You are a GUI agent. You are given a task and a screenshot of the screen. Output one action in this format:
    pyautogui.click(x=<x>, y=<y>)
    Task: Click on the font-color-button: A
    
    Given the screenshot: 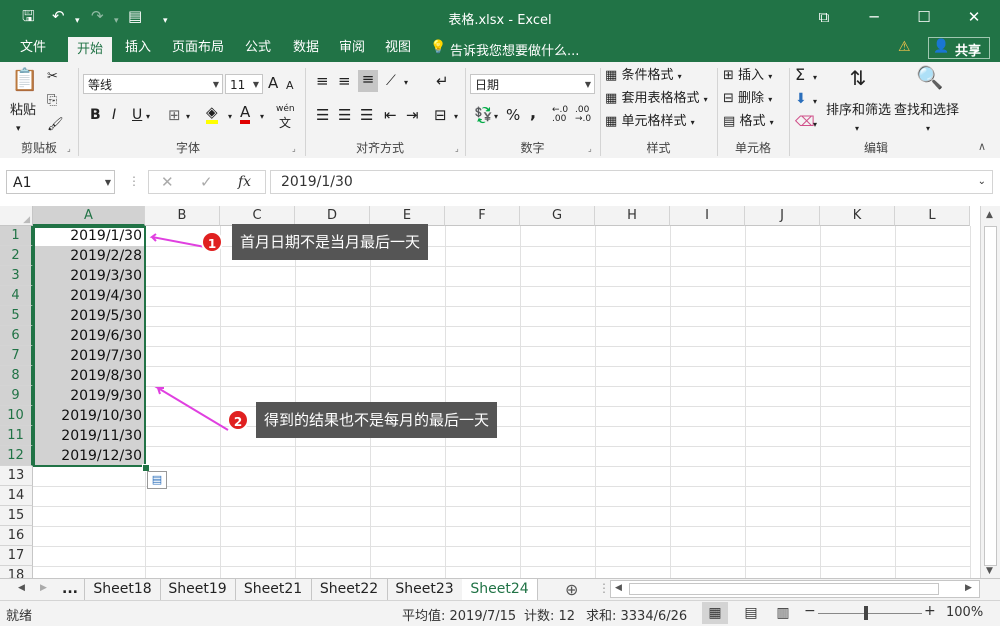 What is the action you would take?
    pyautogui.click(x=245, y=114)
    